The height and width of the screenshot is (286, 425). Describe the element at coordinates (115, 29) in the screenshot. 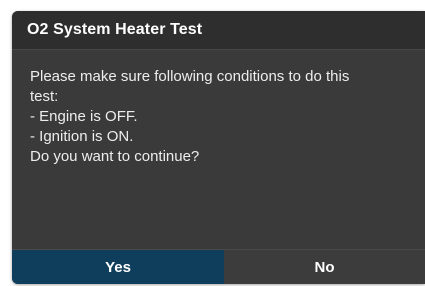

I see `dialog-title: O2 System Heater Test` at that location.